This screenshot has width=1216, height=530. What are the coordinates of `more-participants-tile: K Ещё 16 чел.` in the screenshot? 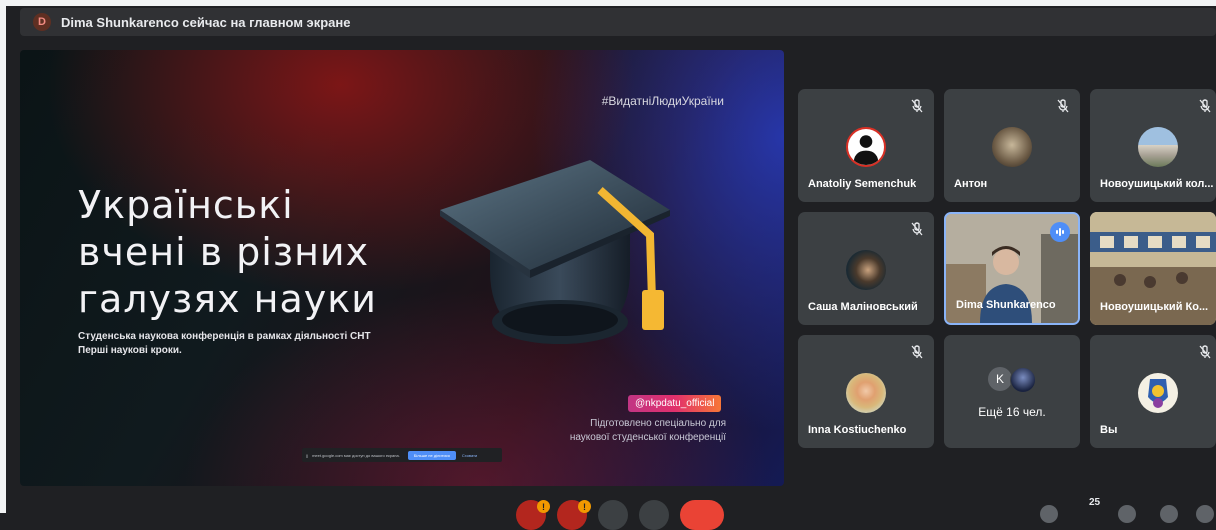 It's located at (1012, 391).